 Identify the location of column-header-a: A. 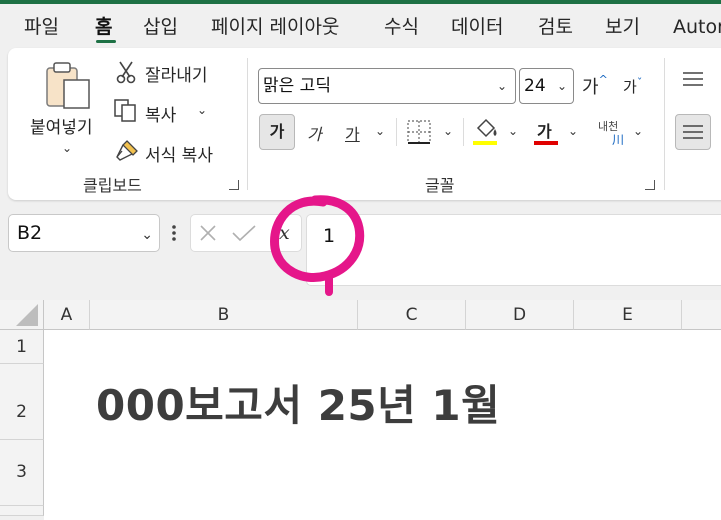
(67, 315).